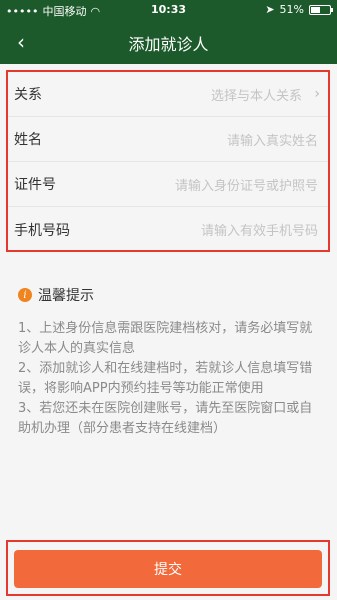 This screenshot has height=600, width=337. Describe the element at coordinates (317, 94) in the screenshot. I see `chevron-right-icon: ›` at that location.